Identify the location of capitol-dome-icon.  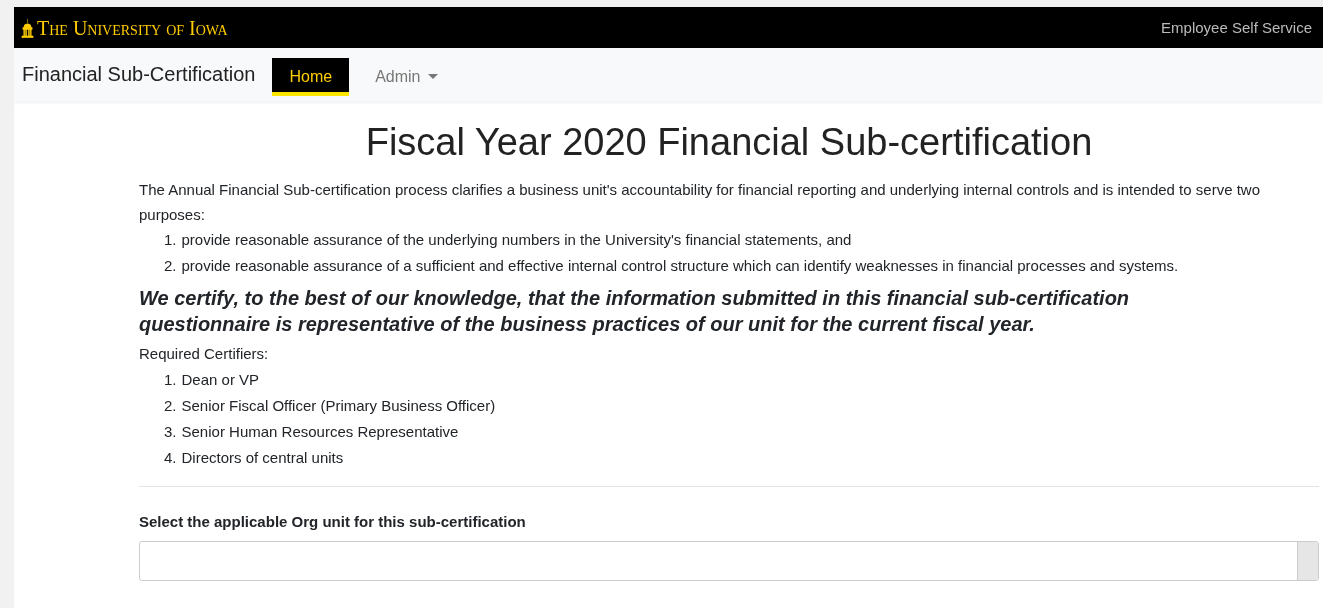
(27, 28).